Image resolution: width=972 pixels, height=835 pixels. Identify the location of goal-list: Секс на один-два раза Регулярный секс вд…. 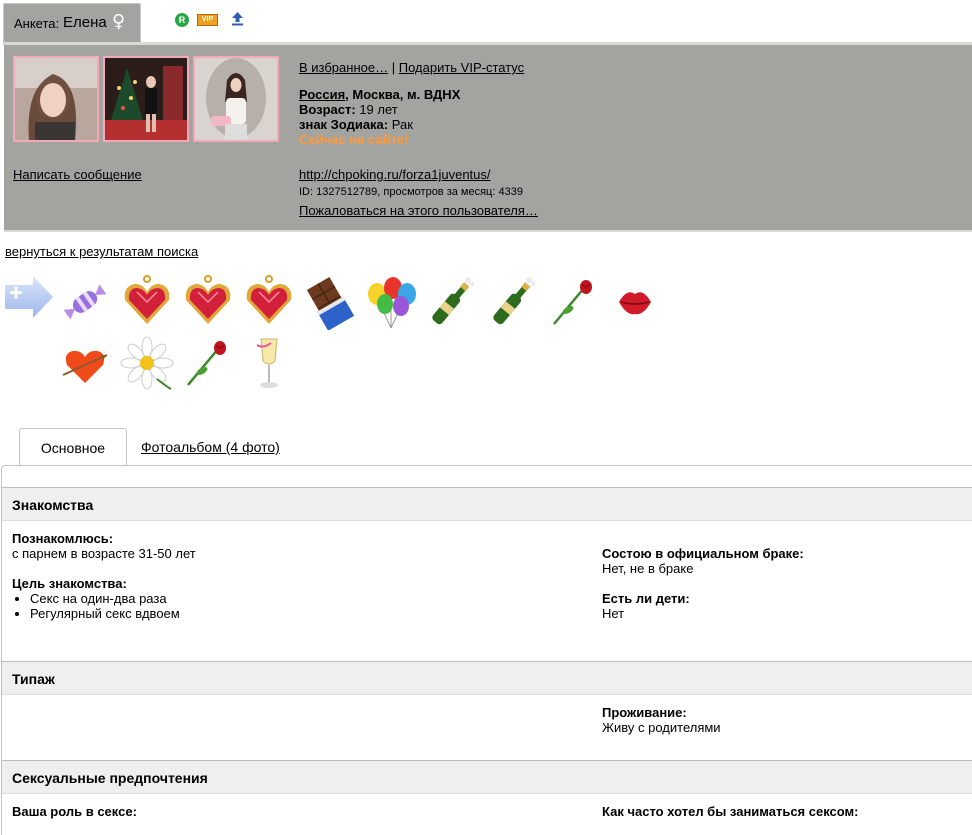
(96, 606).